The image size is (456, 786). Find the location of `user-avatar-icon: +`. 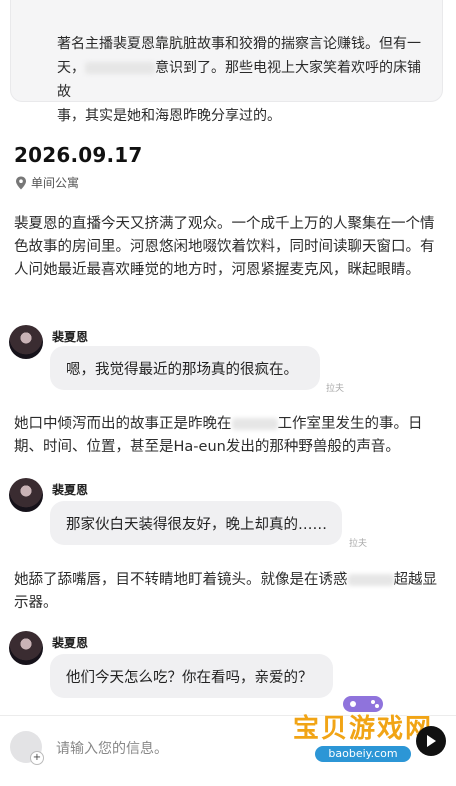

user-avatar-icon: + is located at coordinates (27, 748).